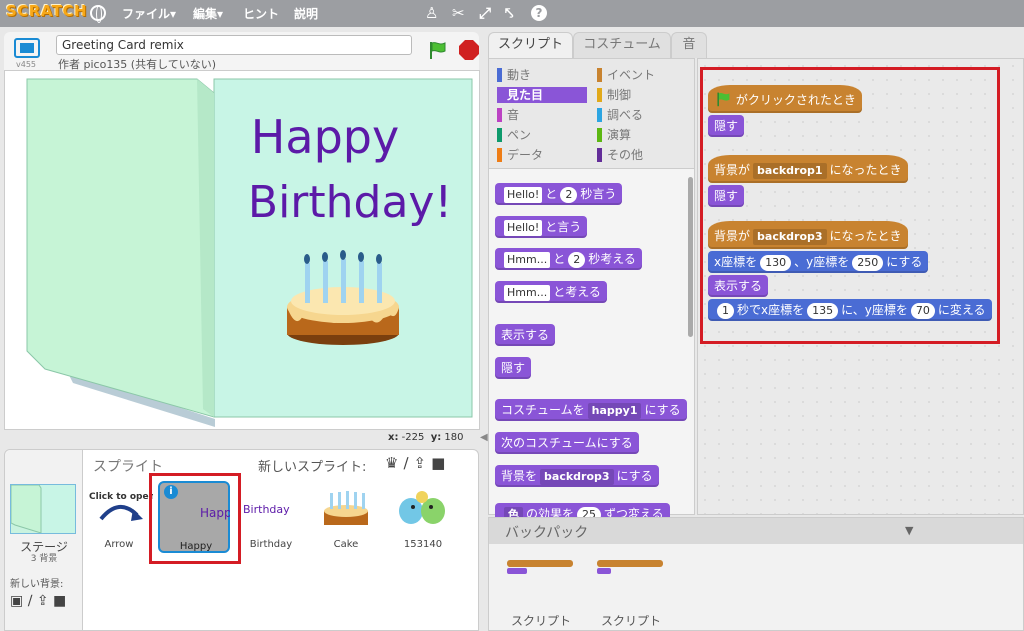 The height and width of the screenshot is (631, 1024). What do you see at coordinates (346, 508) in the screenshot?
I see `cake-thumbnail` at bounding box center [346, 508].